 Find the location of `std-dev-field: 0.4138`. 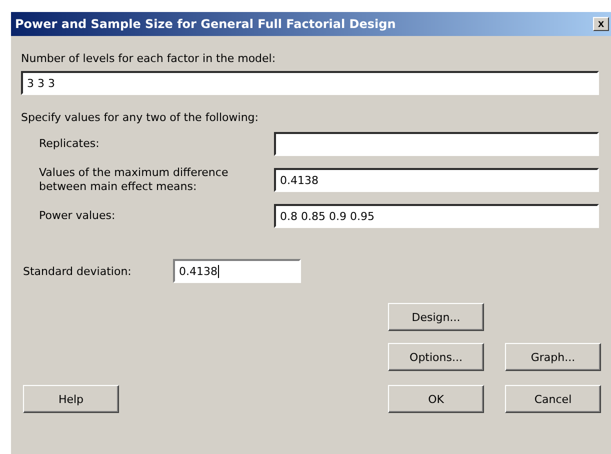

std-dev-field: 0.4138 is located at coordinates (237, 271).